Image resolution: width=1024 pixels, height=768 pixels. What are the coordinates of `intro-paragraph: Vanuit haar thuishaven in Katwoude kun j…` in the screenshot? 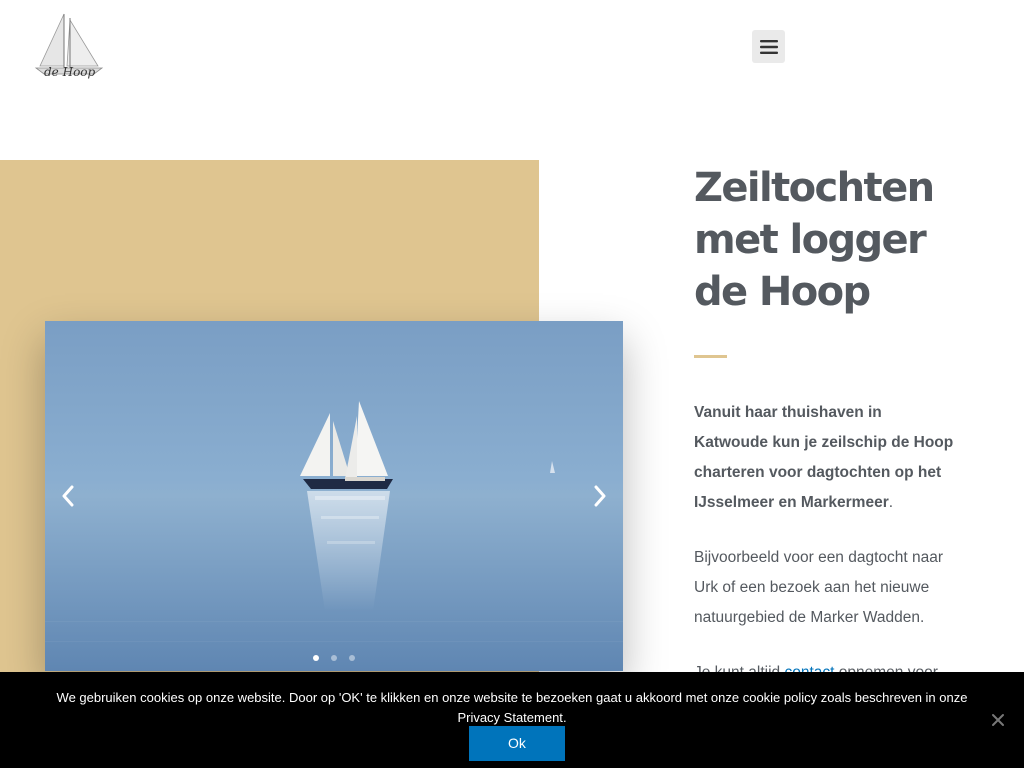 It's located at (826, 458).